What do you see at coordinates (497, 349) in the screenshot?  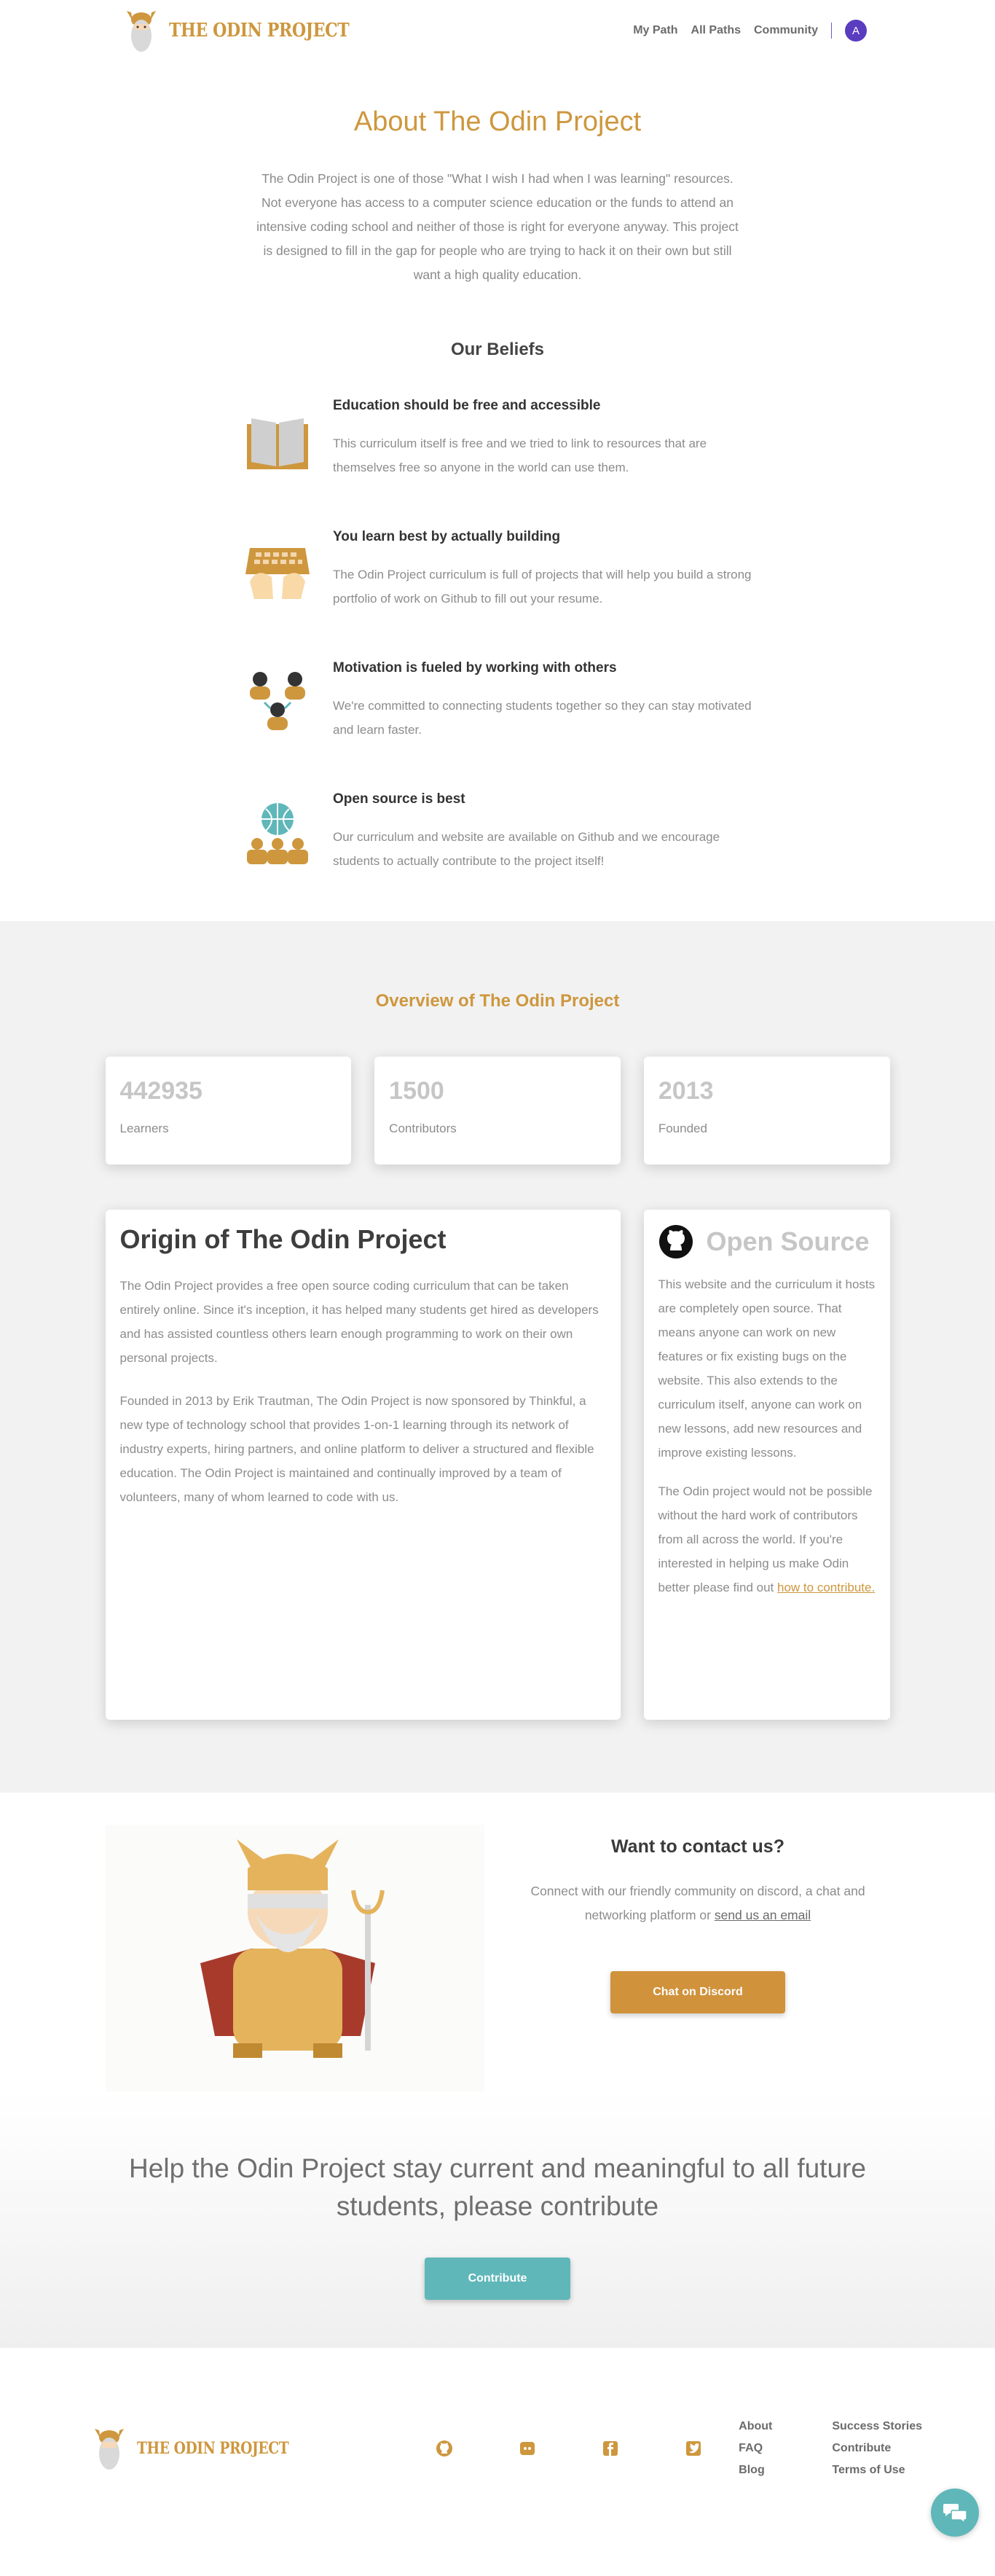 I see `beliefs-heading: Our Beliefs` at bounding box center [497, 349].